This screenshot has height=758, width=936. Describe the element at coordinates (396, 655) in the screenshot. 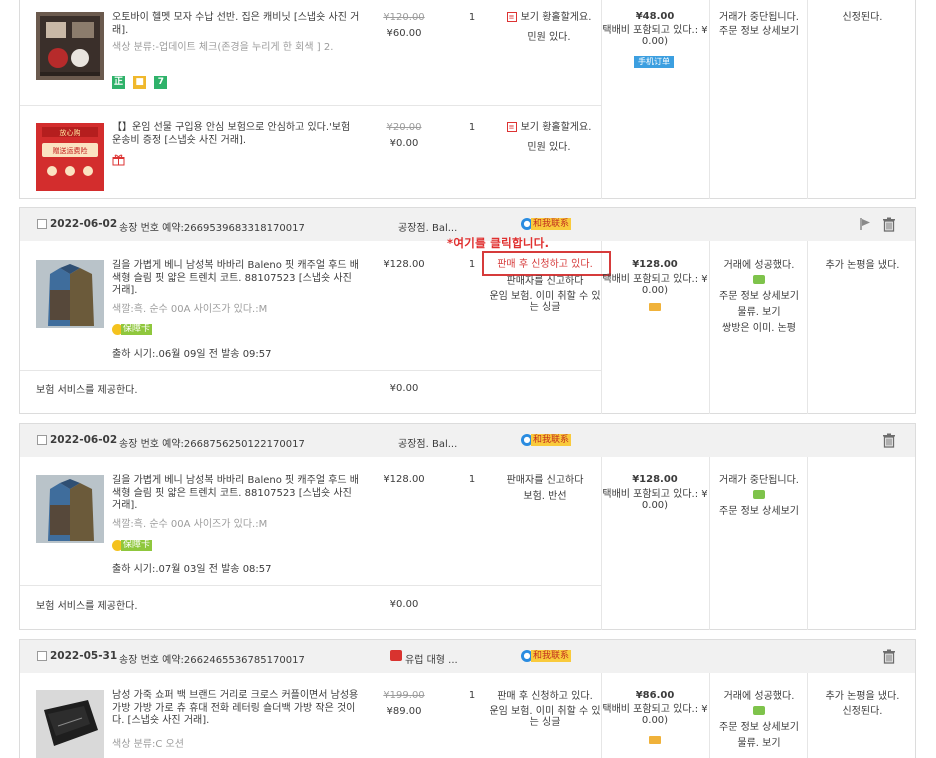

I see `shop-icon` at that location.